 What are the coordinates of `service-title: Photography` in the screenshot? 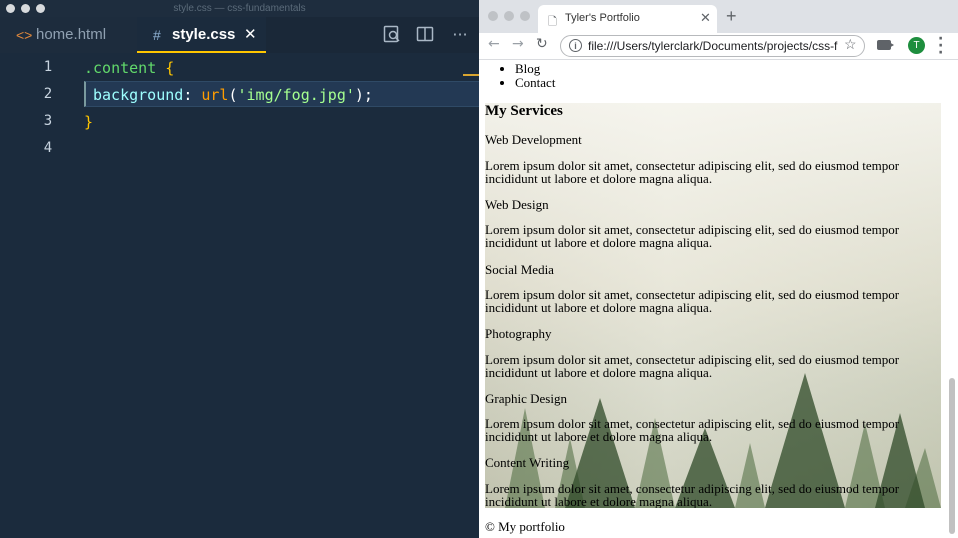 It's located at (518, 333).